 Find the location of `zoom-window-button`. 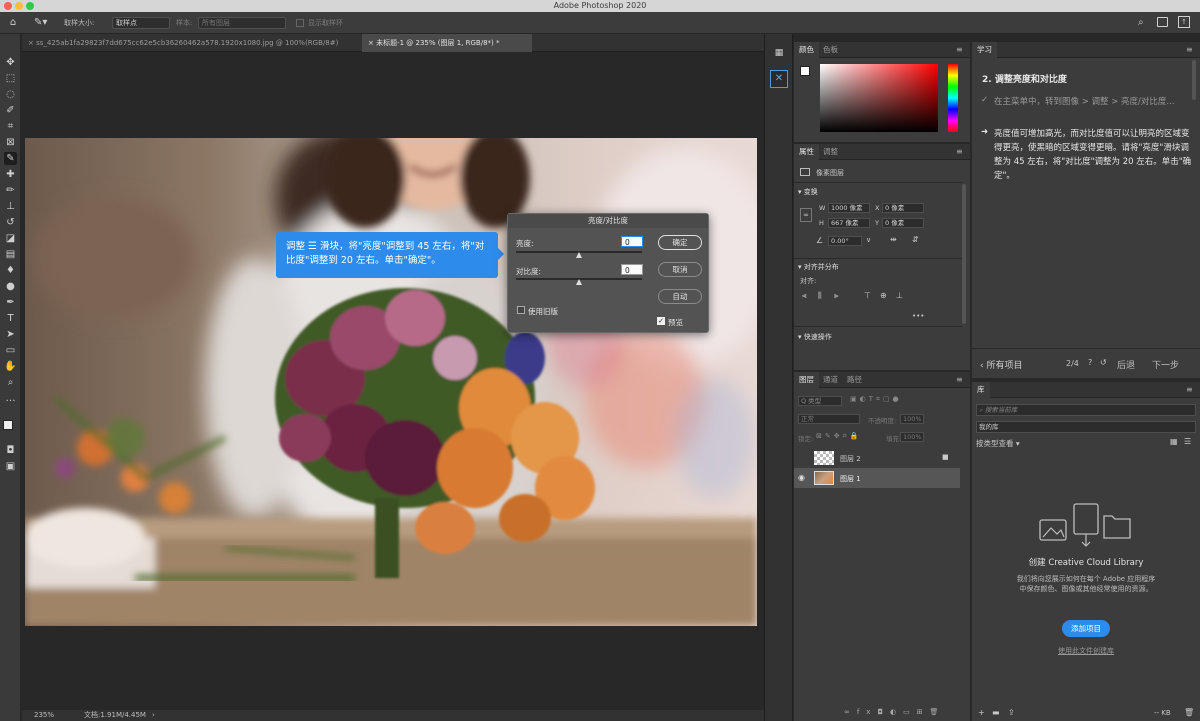

zoom-window-button is located at coordinates (30, 6).